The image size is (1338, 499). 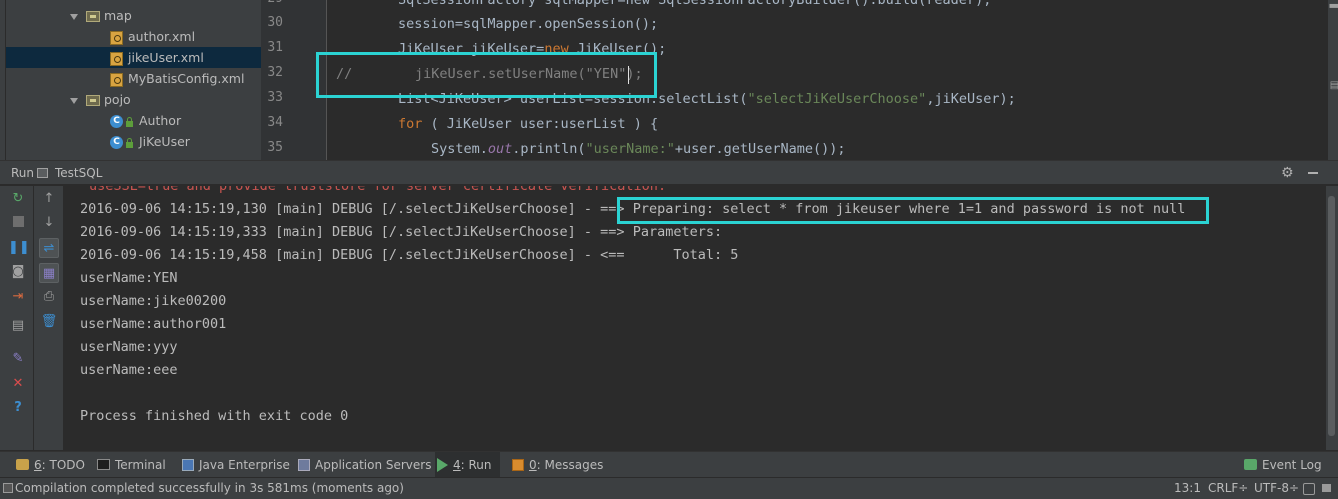 I want to click on tree-item-label: author.xml, so click(x=162, y=36).